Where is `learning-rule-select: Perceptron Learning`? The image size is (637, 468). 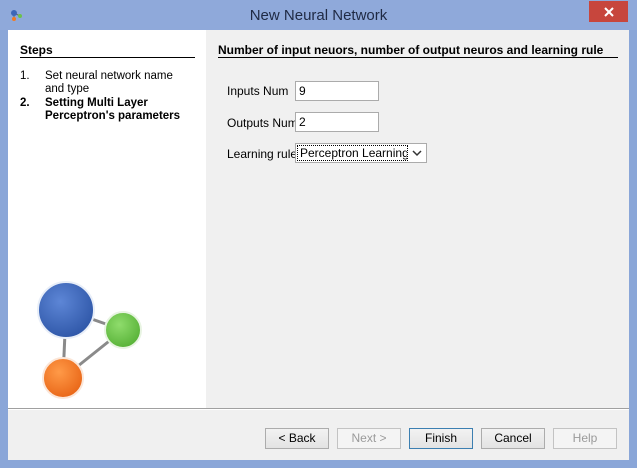 learning-rule-select: Perceptron Learning is located at coordinates (361, 153).